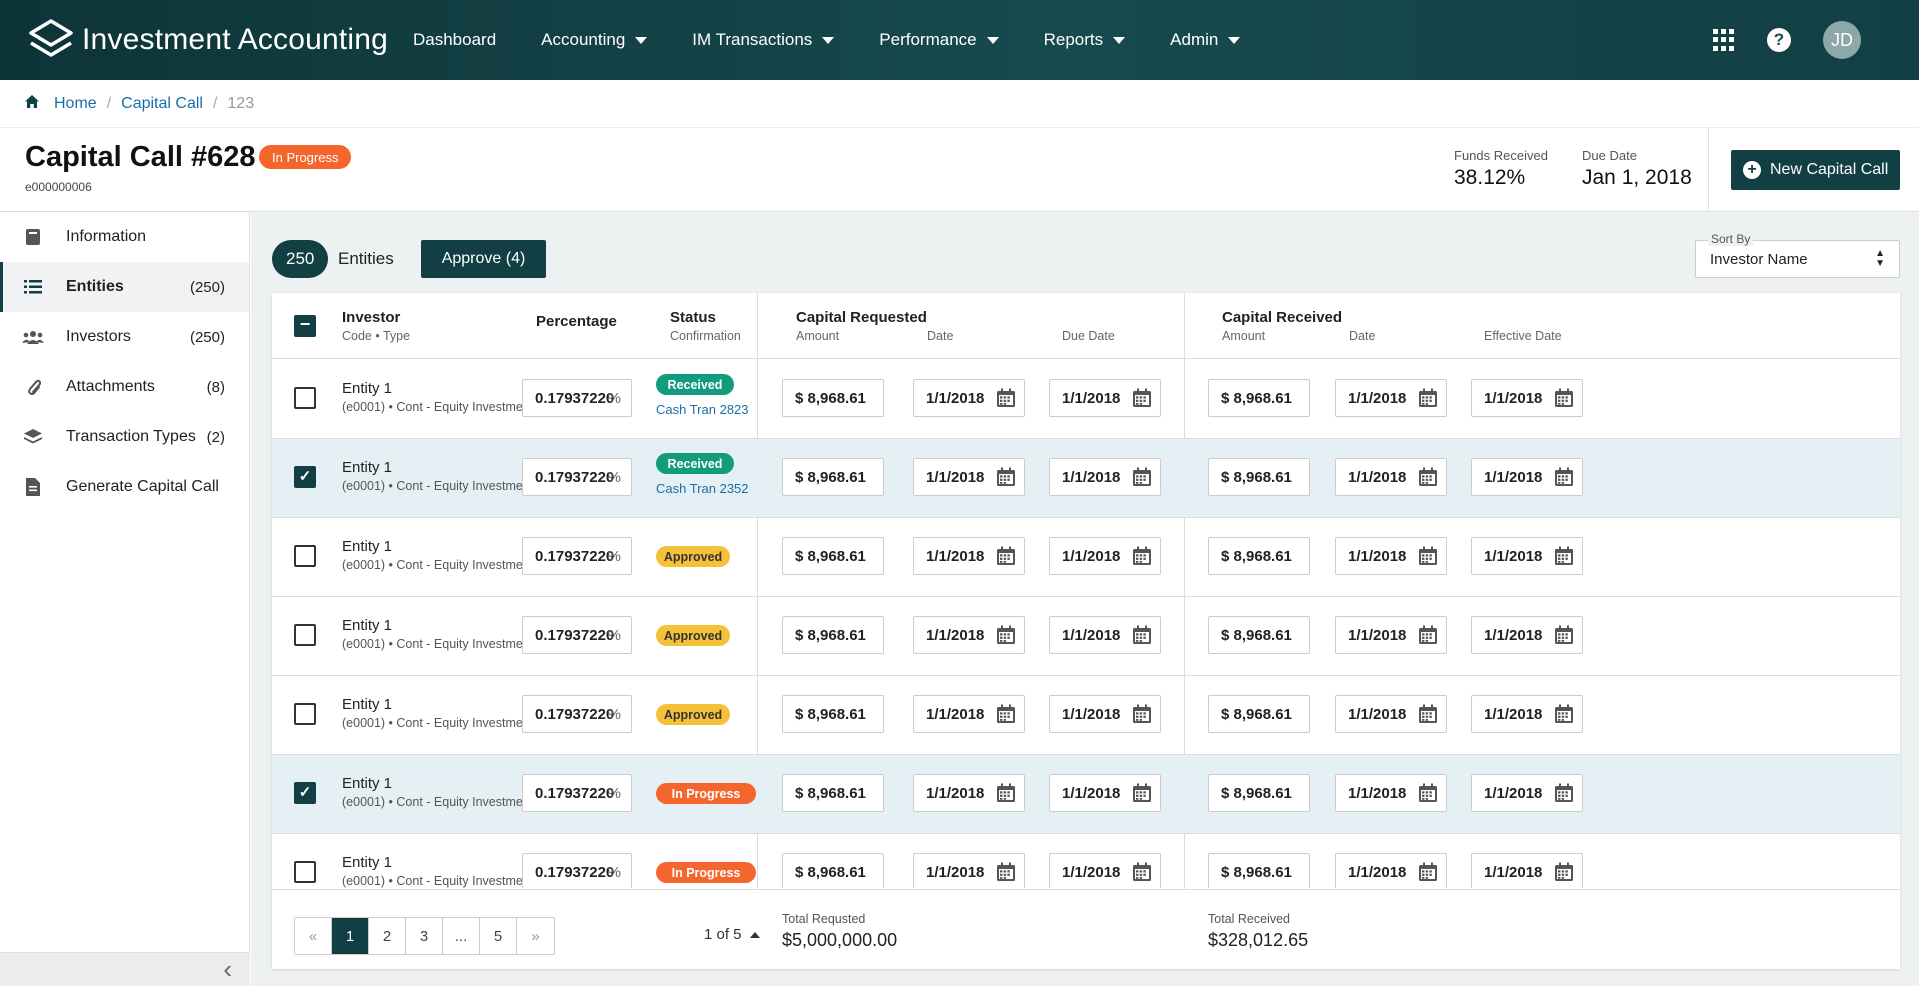 This screenshot has width=1919, height=986. I want to click on page-of-selector: 1 of 5, so click(732, 934).